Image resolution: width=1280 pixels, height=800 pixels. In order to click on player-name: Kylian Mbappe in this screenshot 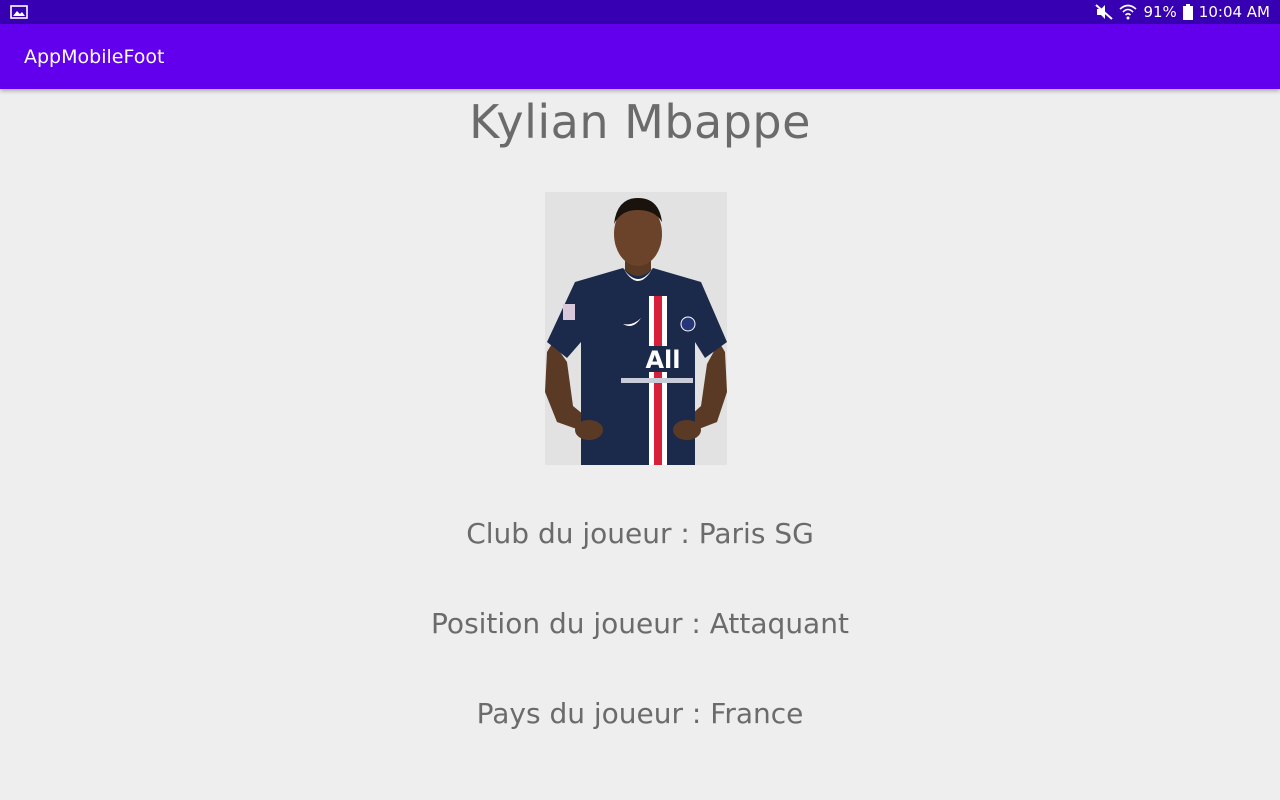, I will do `click(640, 122)`.